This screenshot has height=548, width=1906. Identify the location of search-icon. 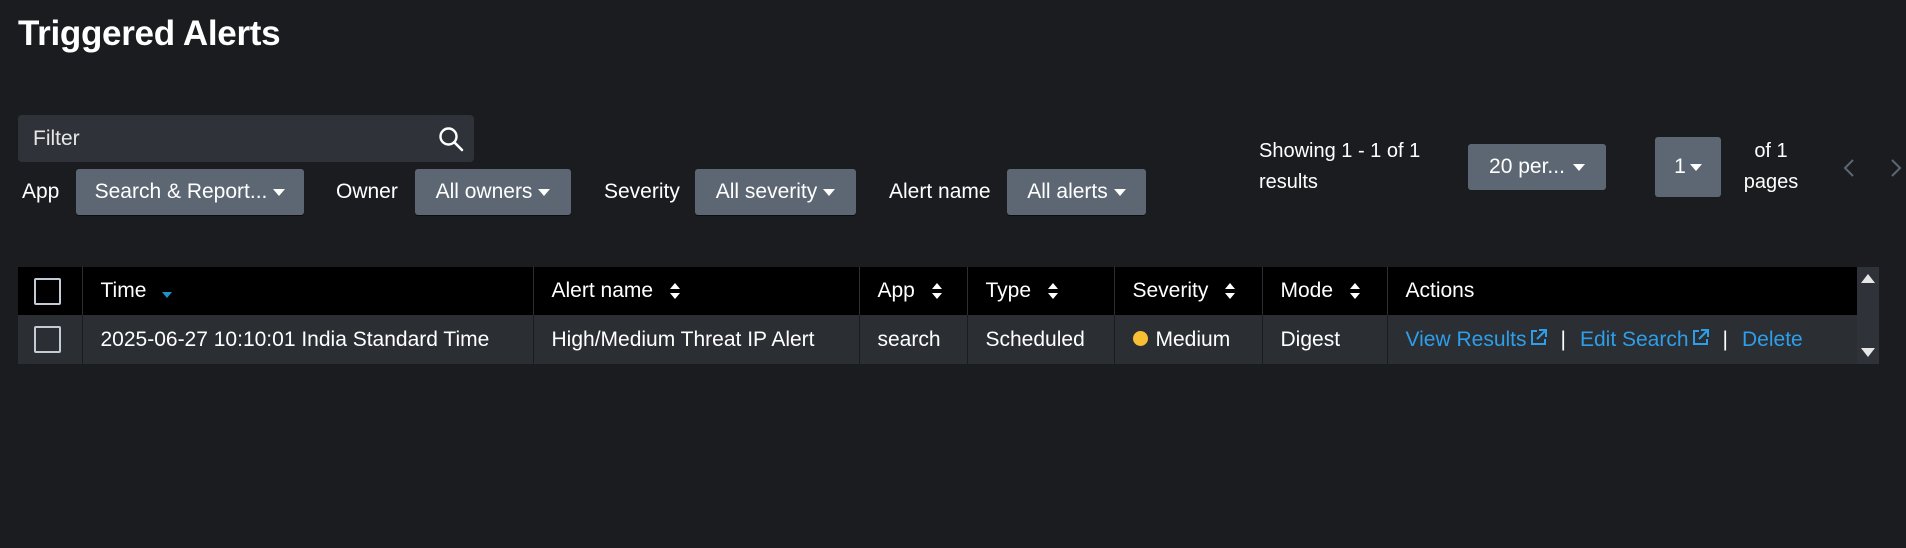
(451, 139).